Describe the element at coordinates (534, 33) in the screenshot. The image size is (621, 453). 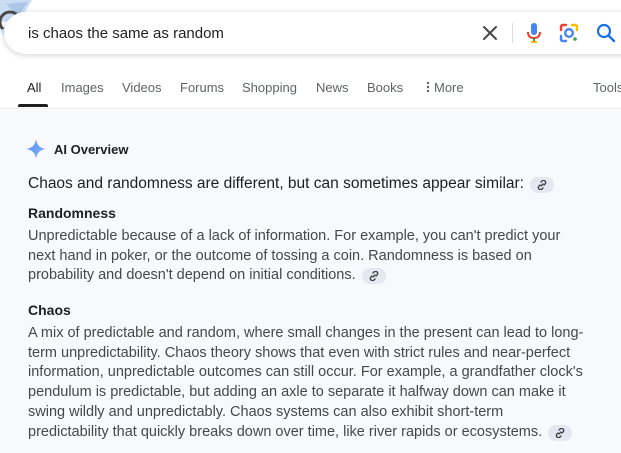
I see `microphone-icon` at that location.